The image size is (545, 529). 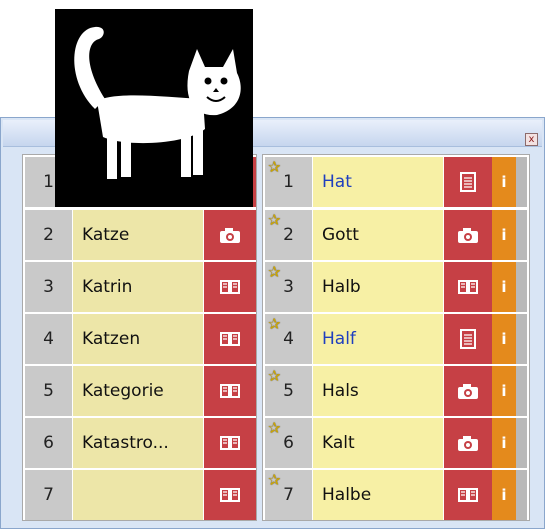 What do you see at coordinates (378, 339) in the screenshot?
I see `item-word: Half` at bounding box center [378, 339].